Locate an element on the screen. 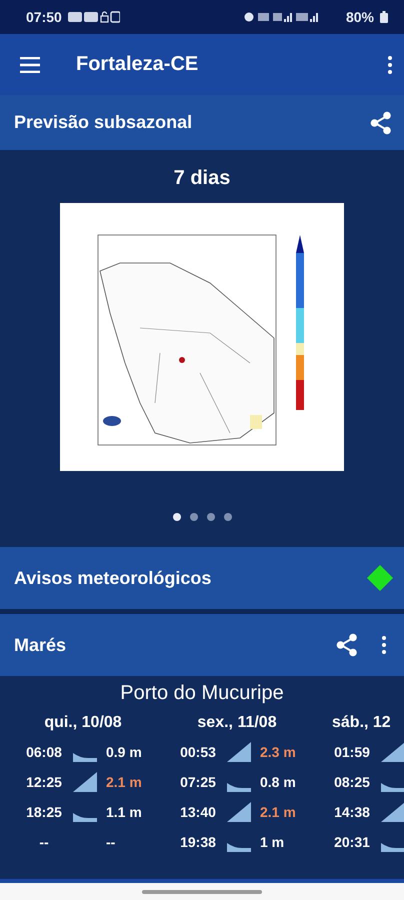 Image resolution: width=404 pixels, height=900 pixels. home-handle is located at coordinates (202, 892).